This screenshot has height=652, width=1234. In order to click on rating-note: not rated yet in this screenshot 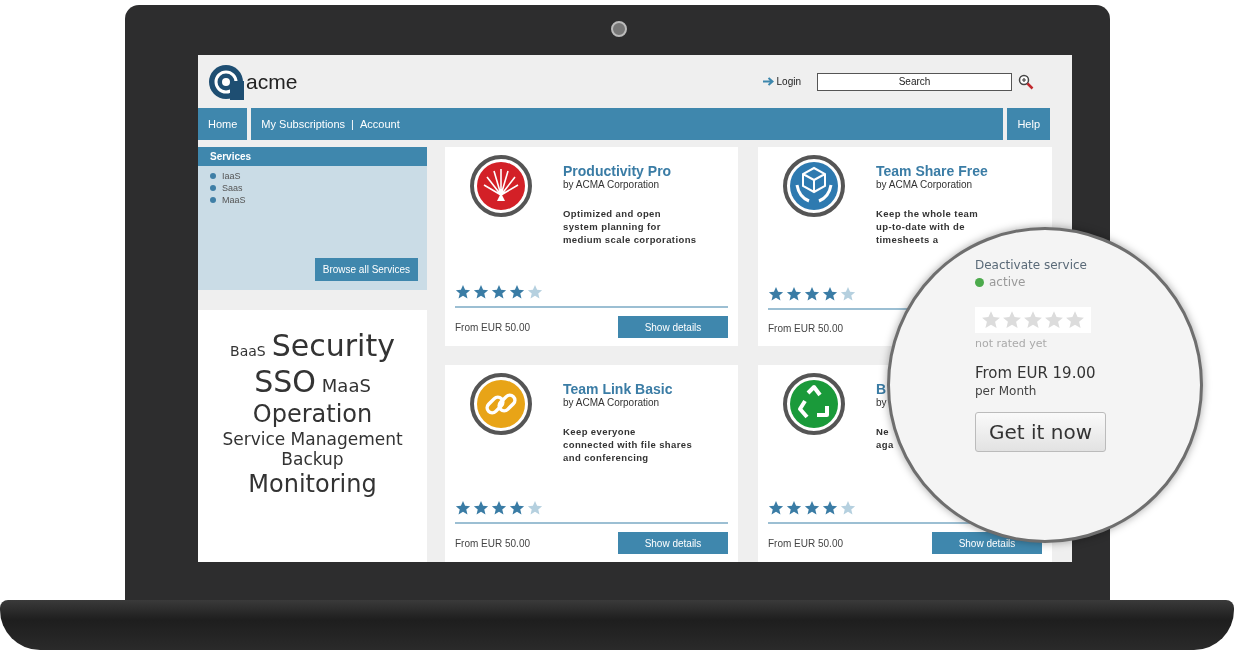, I will do `click(1011, 343)`.